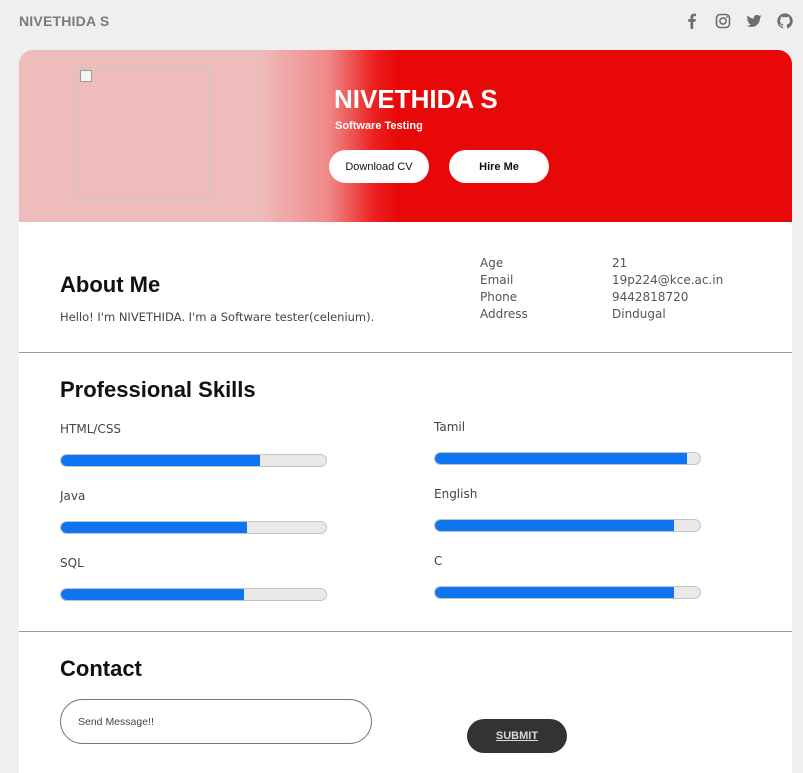 The width and height of the screenshot is (803, 773). Describe the element at coordinates (723, 21) in the screenshot. I see `instagram-icon` at that location.